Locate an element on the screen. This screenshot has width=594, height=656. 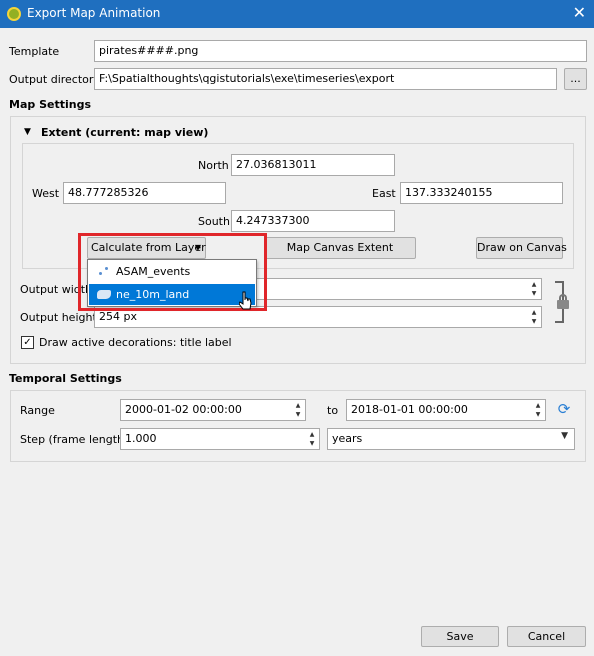
map-settings-heading: Map Settings is located at coordinates (50, 104).